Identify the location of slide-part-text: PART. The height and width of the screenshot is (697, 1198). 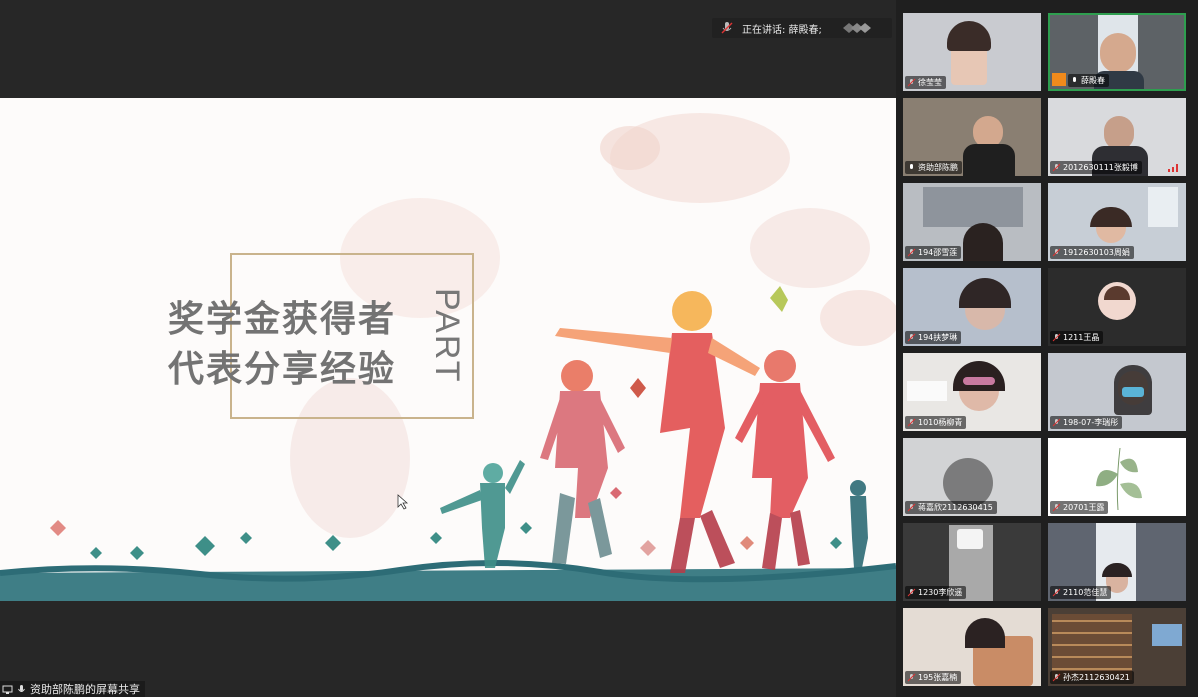
(447, 336).